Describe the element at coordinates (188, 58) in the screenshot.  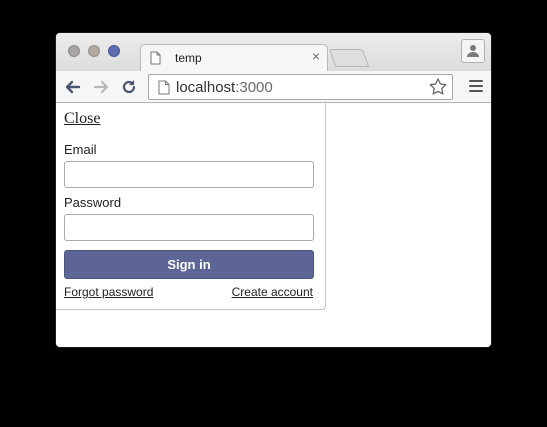
I see `tab-title: temp` at that location.